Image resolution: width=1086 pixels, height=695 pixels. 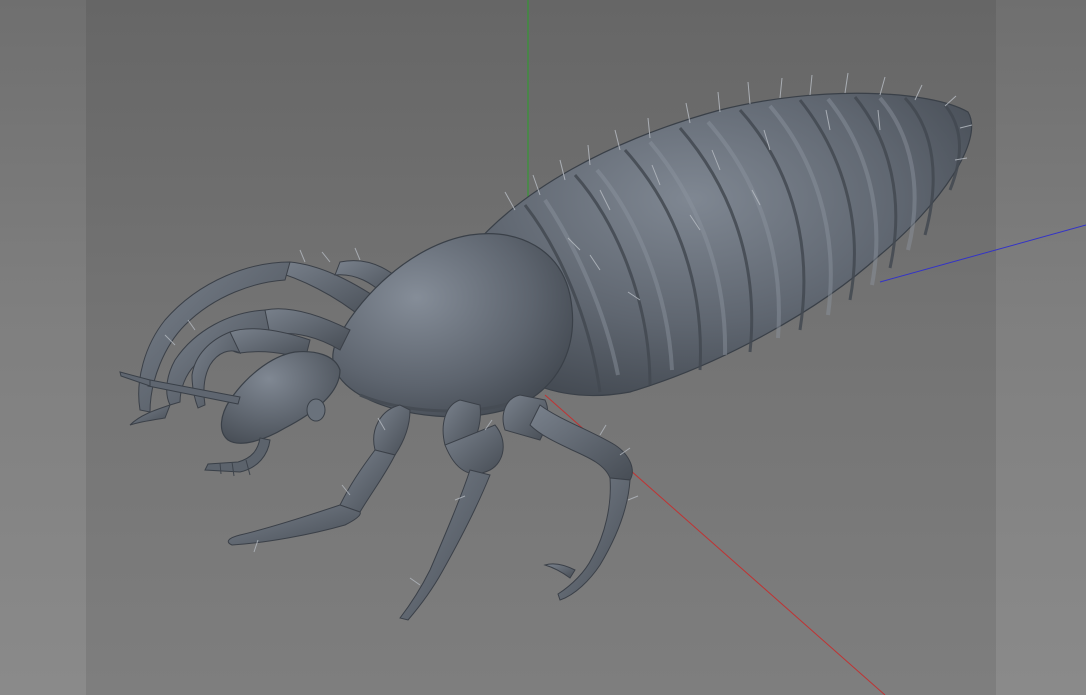 I want to click on thorax-body, so click(x=453, y=325).